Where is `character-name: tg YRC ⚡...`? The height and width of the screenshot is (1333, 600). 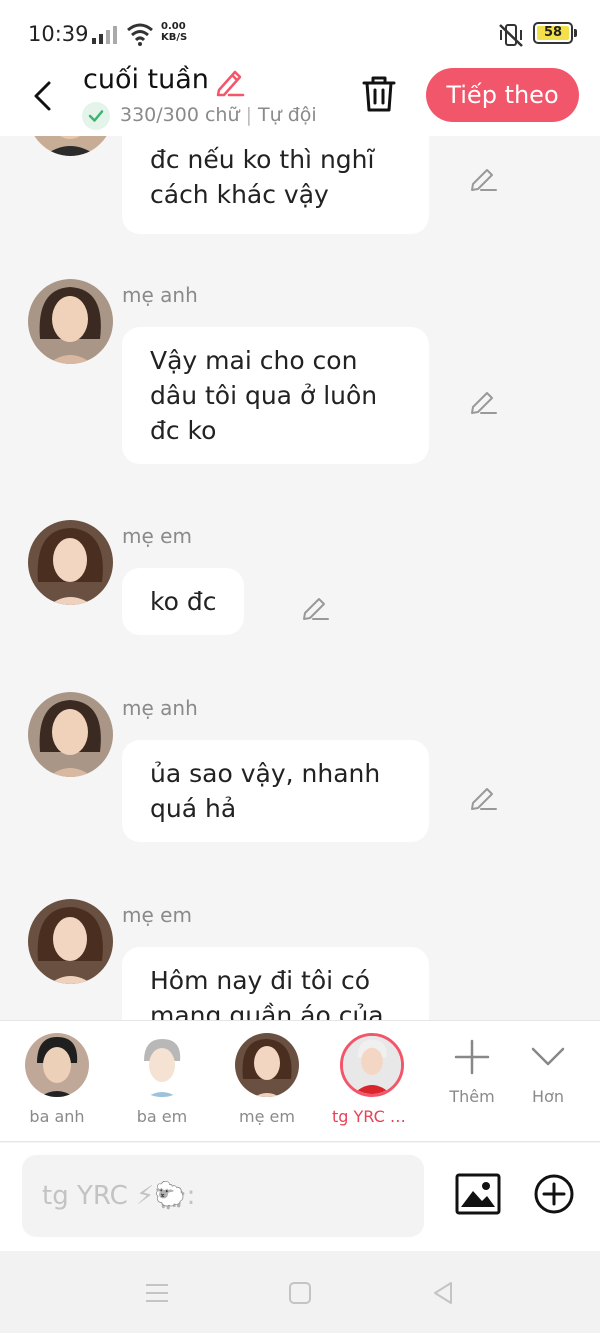
character-name: tg YRC ⚡... is located at coordinates (374, 1116).